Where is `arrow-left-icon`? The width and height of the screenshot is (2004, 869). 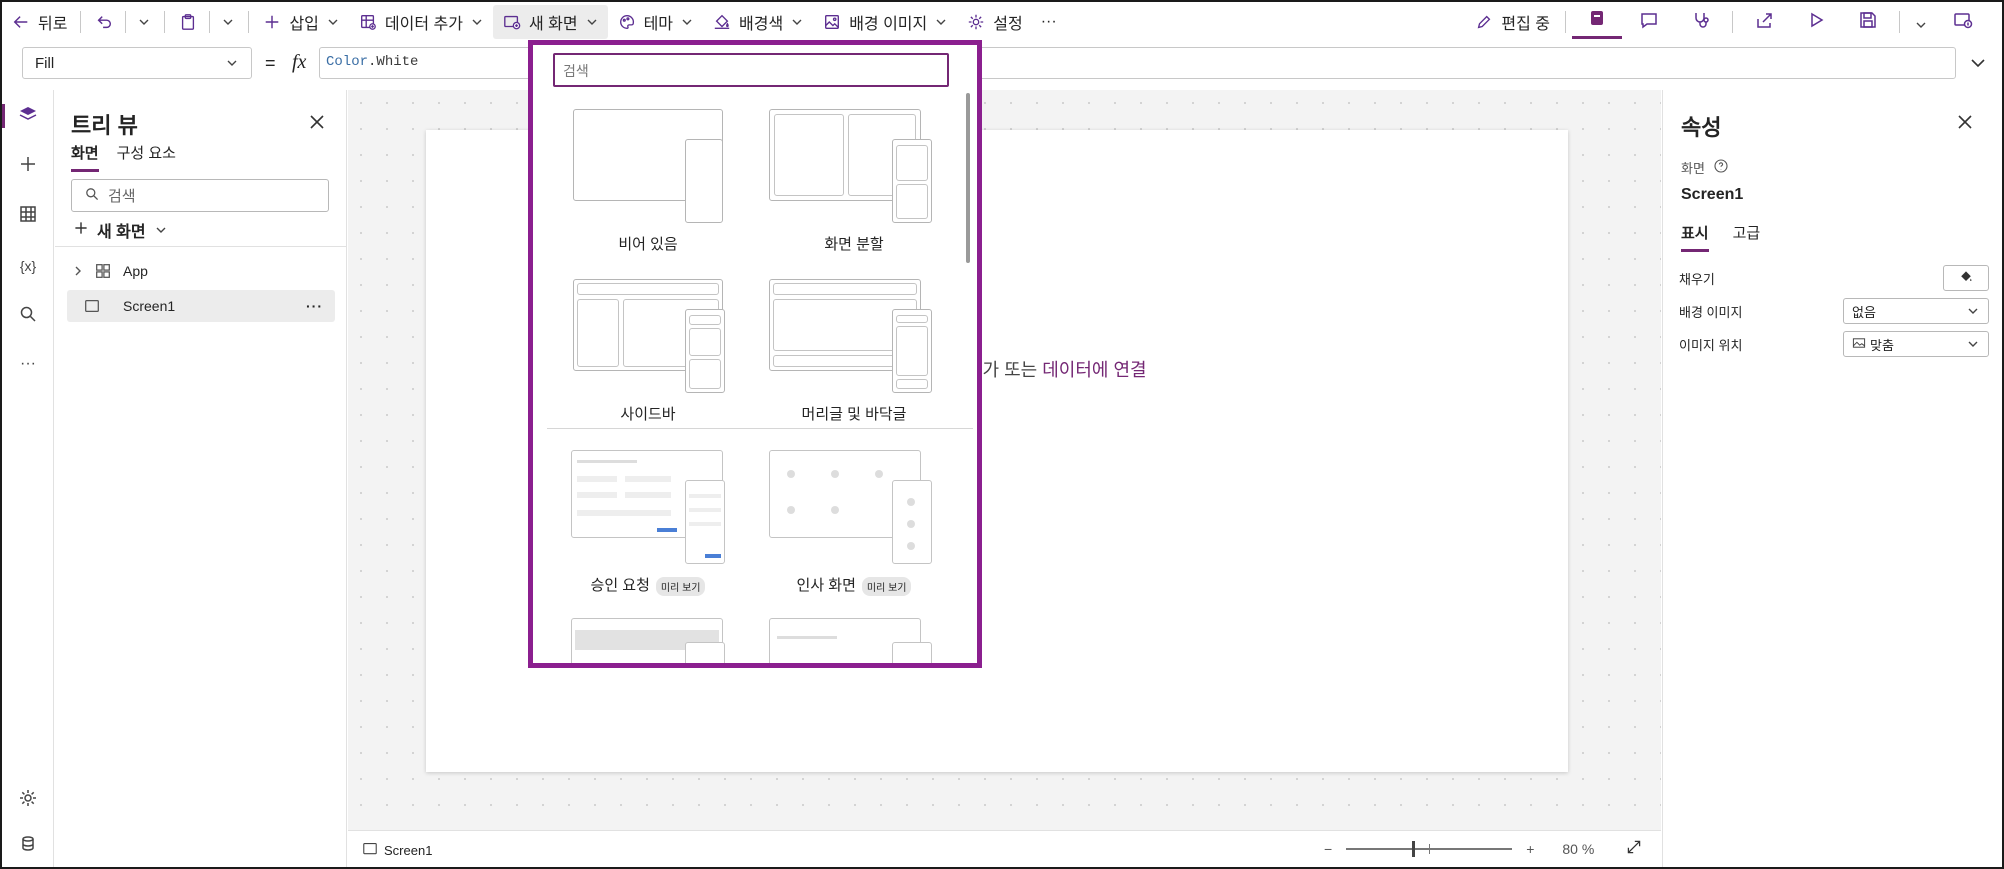
arrow-left-icon is located at coordinates (21, 22).